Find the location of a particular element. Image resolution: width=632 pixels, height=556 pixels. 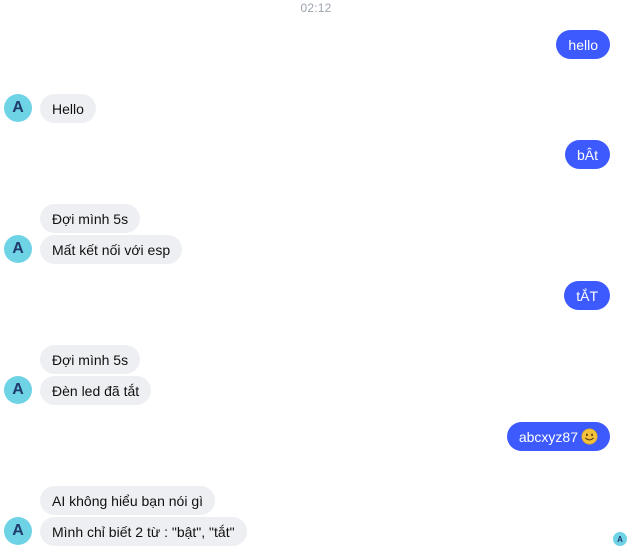

incoming-message: AI không hiểu bạn nói gì is located at coordinates (128, 500).